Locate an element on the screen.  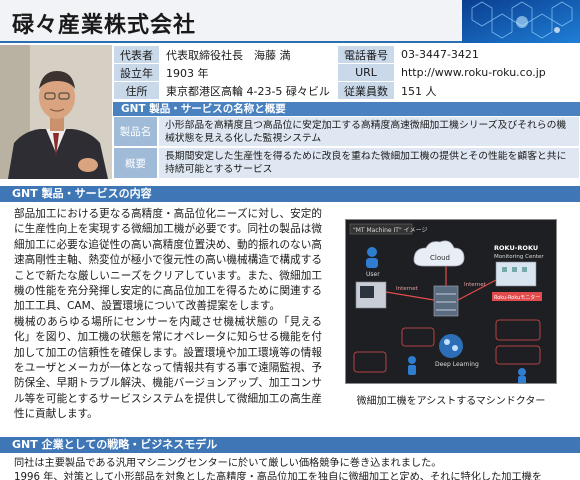
brain-icon is located at coordinates (451, 346).